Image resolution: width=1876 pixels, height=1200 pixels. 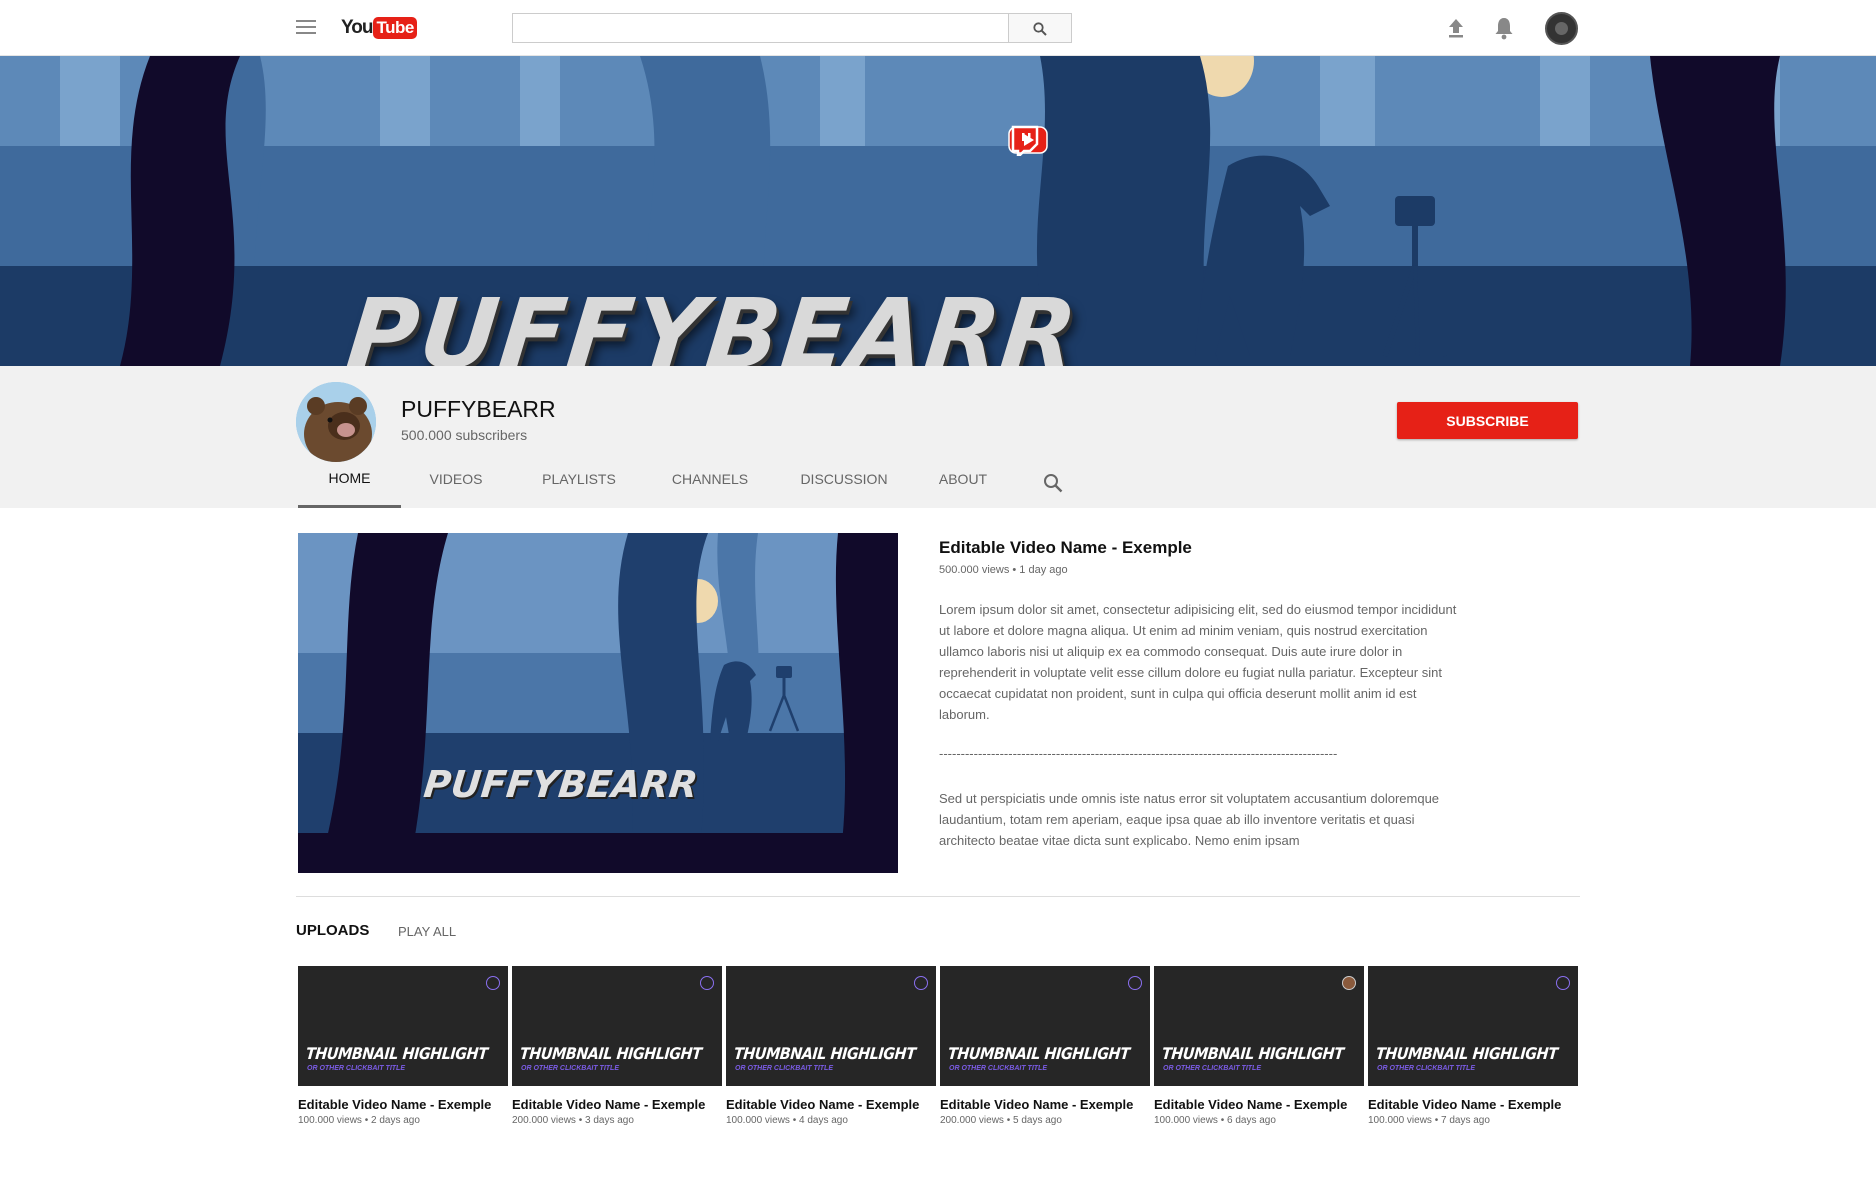 I want to click on banner-title: PUFFYBEARR, so click(x=713, y=322).